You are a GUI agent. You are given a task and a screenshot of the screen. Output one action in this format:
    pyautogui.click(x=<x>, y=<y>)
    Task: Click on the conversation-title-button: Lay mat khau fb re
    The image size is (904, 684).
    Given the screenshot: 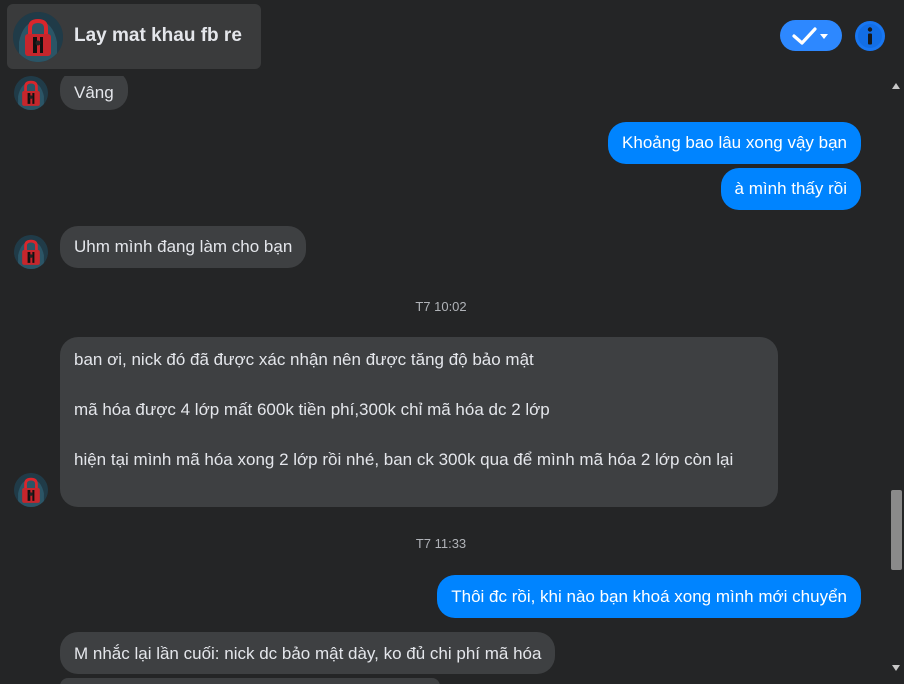 What is the action you would take?
    pyautogui.click(x=134, y=36)
    